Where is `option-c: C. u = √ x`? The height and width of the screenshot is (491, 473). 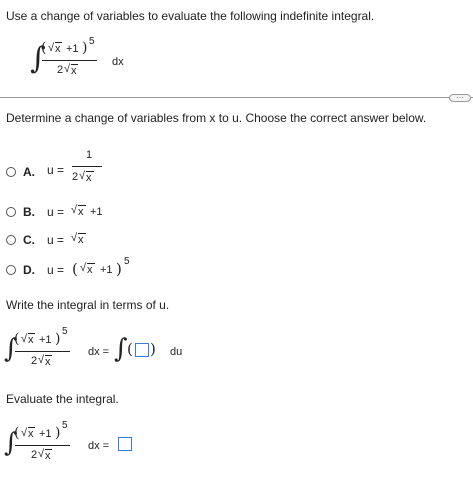 option-c: C. u = √ x is located at coordinates (66, 240).